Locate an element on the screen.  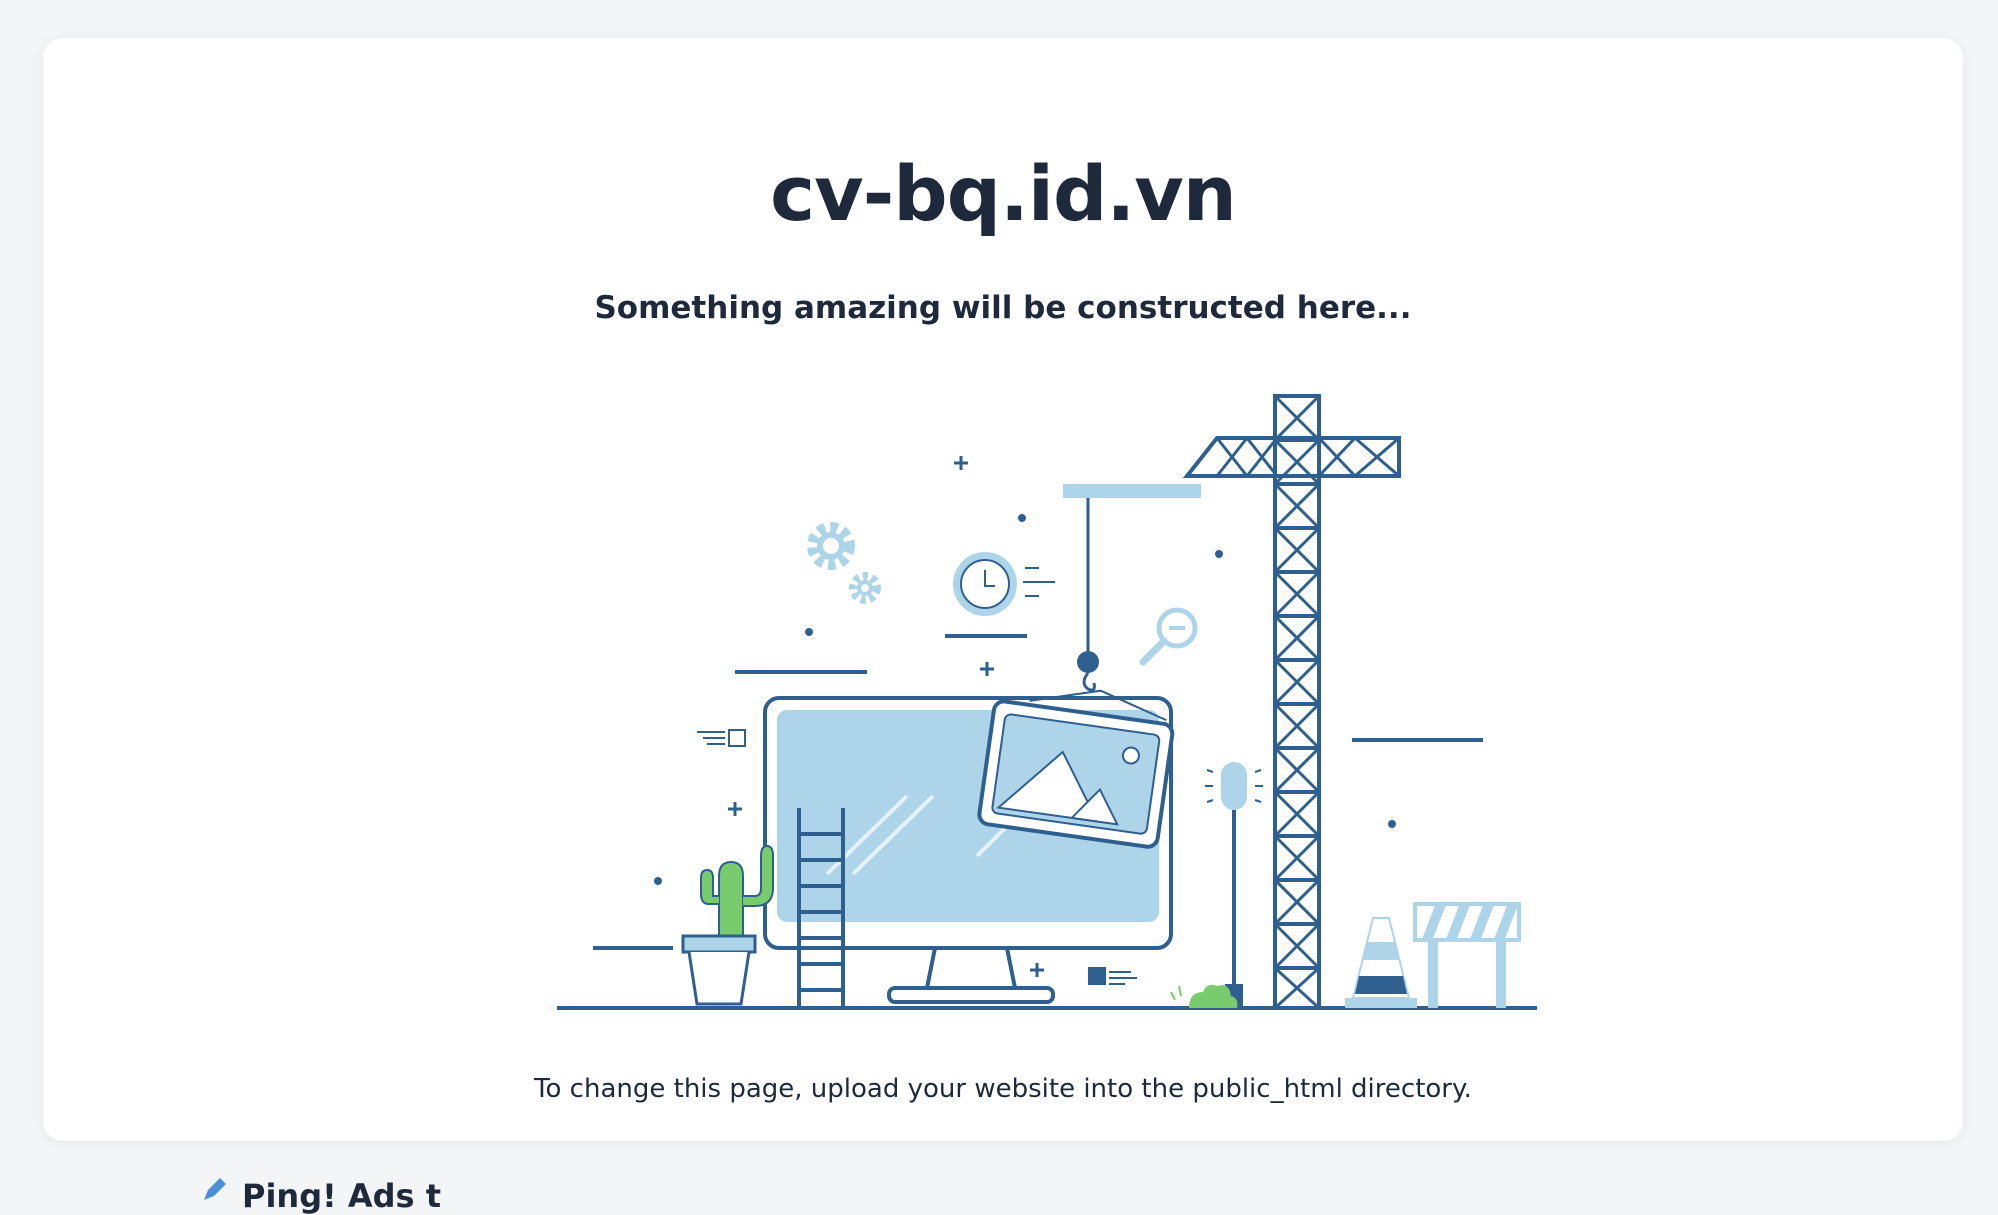
clock-icon is located at coordinates (1004, 584).